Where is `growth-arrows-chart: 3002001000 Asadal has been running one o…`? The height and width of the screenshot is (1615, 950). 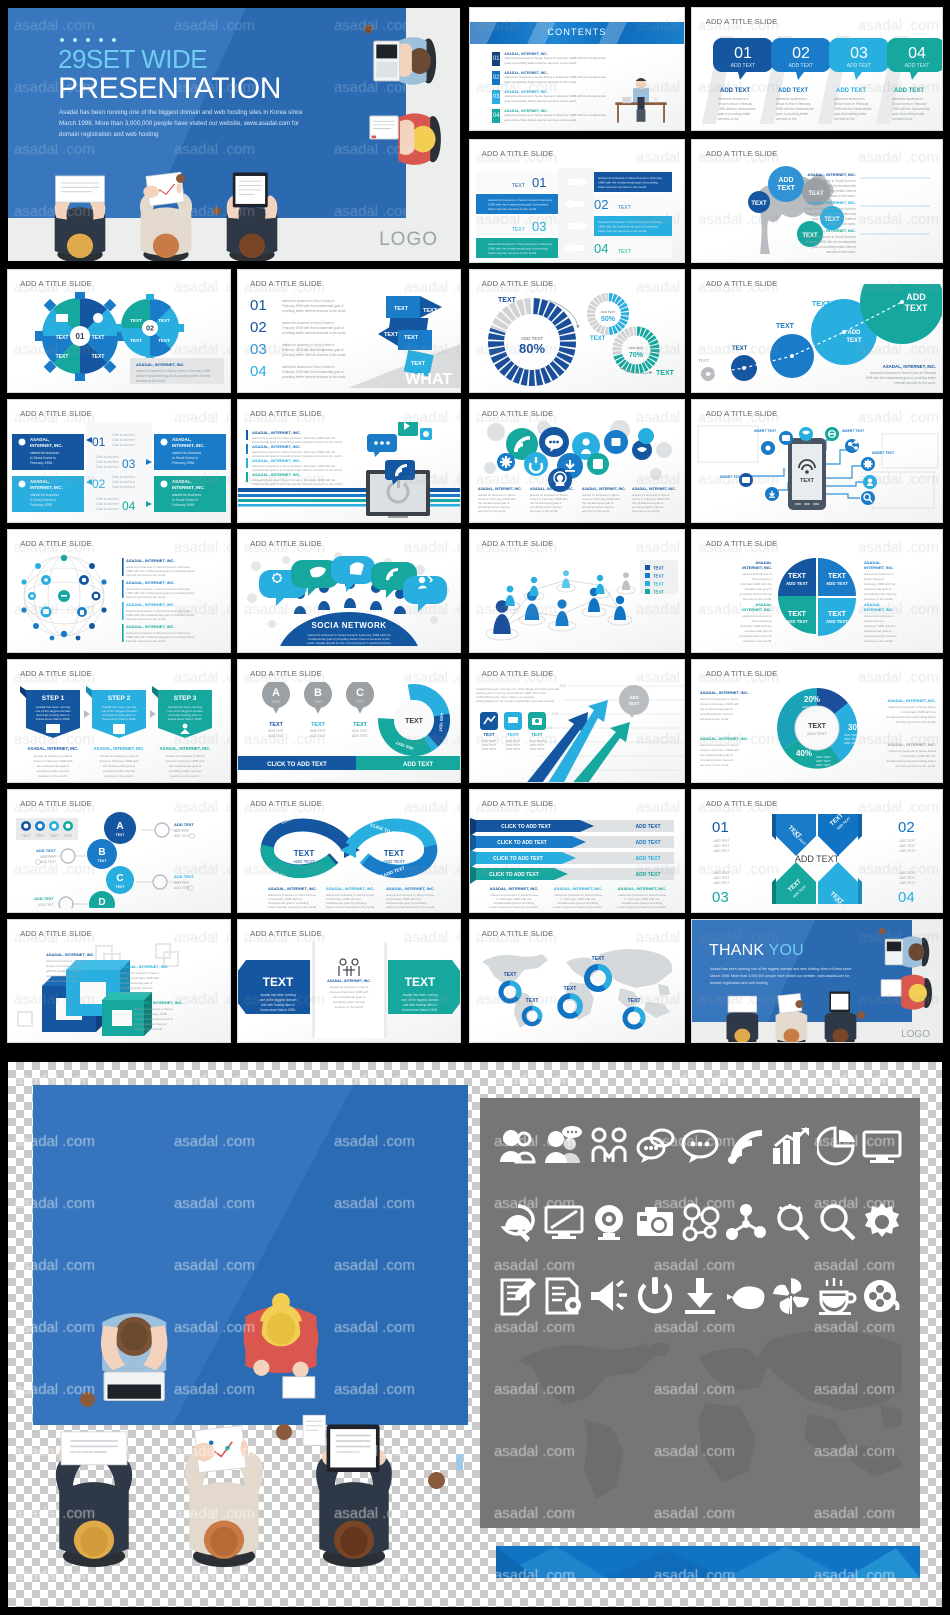 growth-arrows-chart: 3002001000 Asadal has been running one o… is located at coordinates (577, 730).